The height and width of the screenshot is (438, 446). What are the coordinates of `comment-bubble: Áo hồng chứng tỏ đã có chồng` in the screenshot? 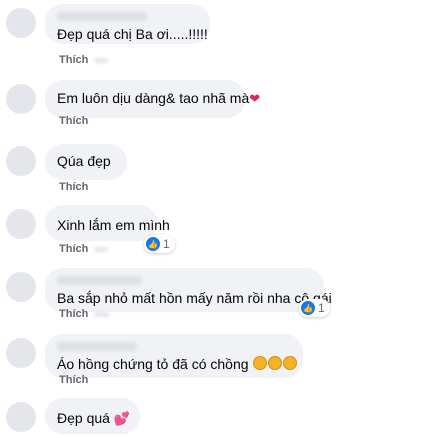 It's located at (174, 356).